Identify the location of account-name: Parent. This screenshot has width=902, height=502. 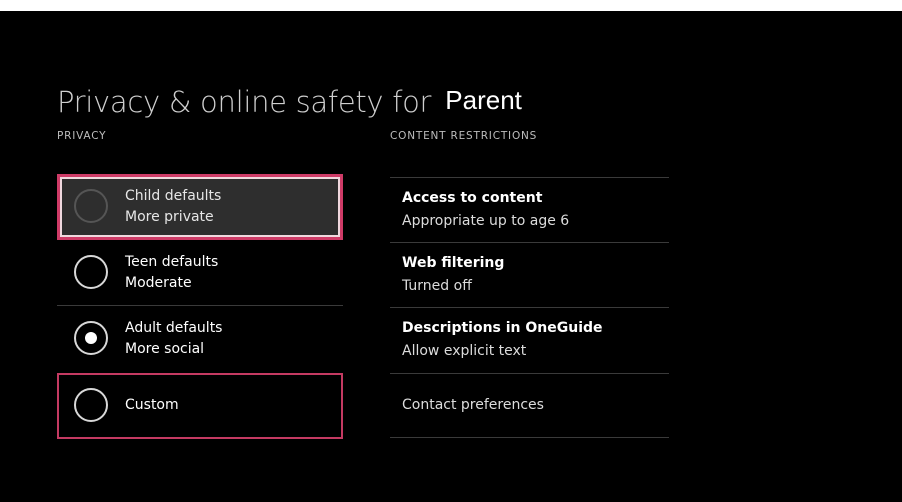
(483, 100).